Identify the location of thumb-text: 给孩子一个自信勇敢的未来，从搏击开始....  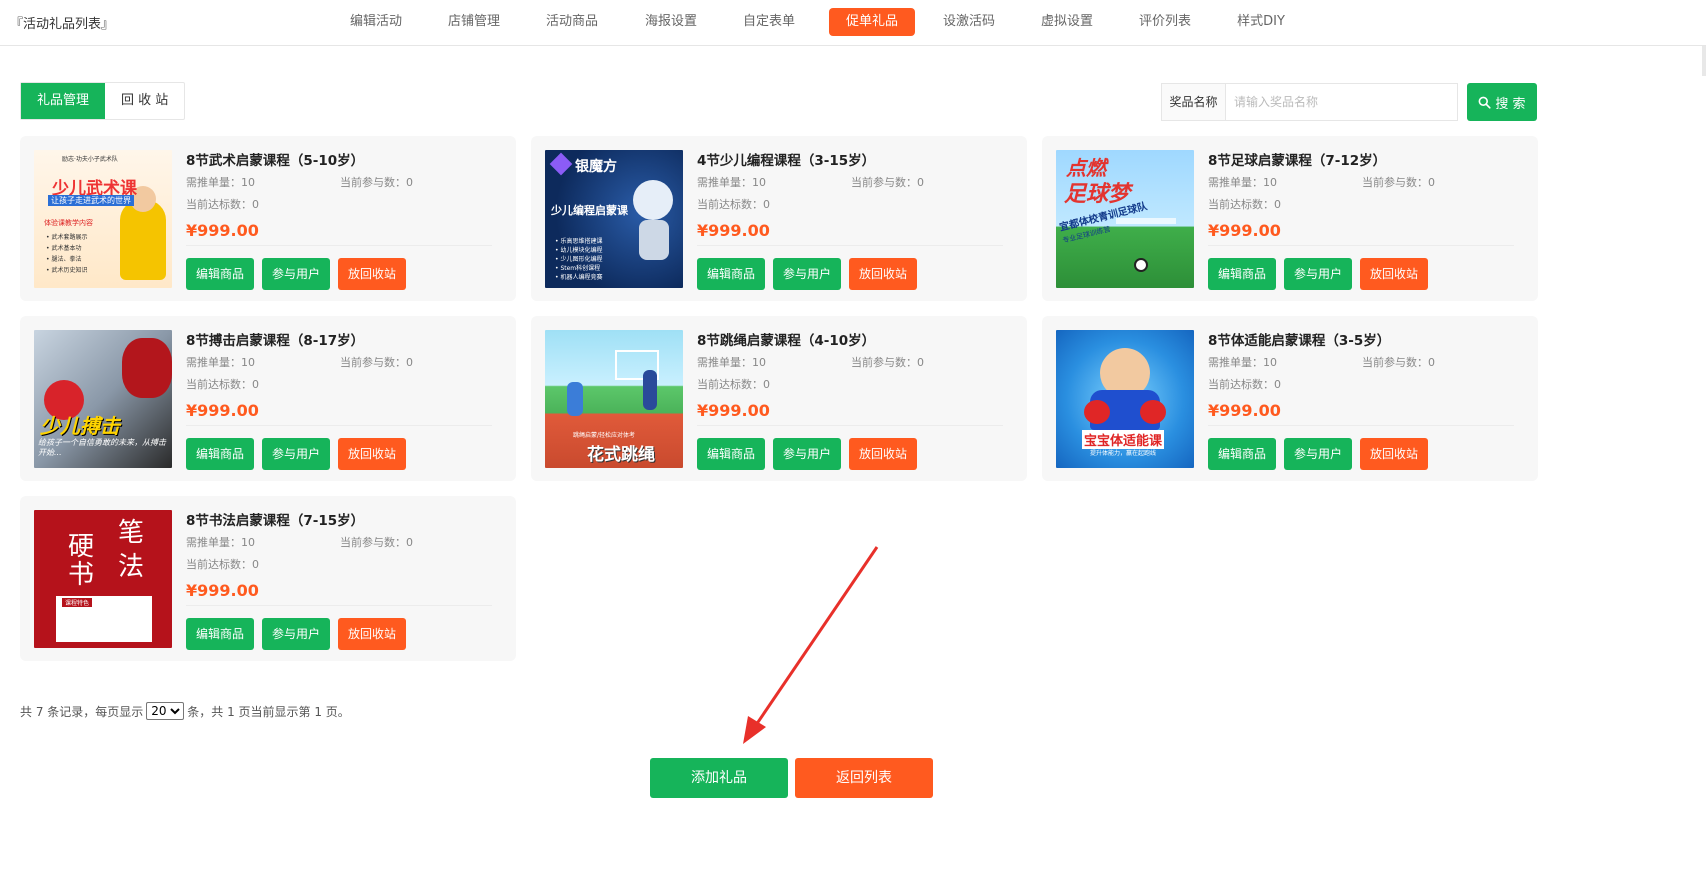
(102, 447).